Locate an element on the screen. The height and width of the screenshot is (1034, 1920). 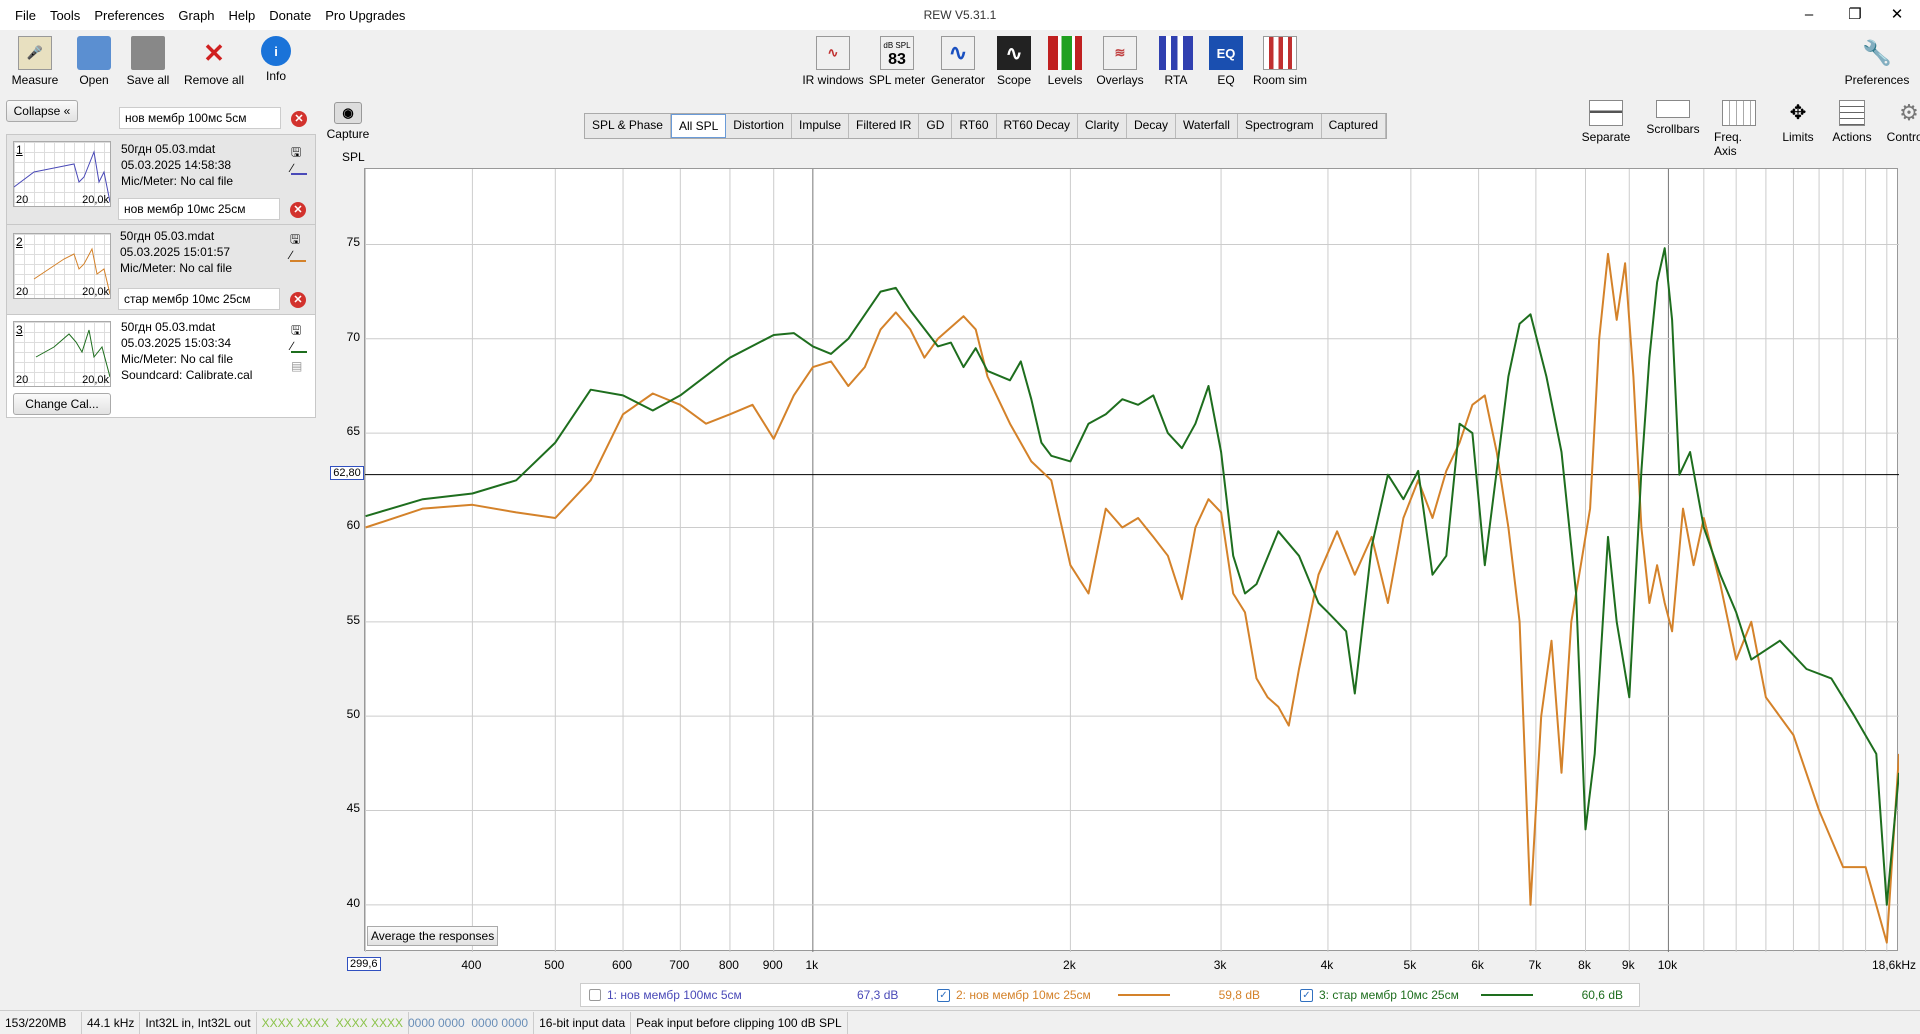
tab-spl-phase: SPL & Phase is located at coordinates (628, 126).